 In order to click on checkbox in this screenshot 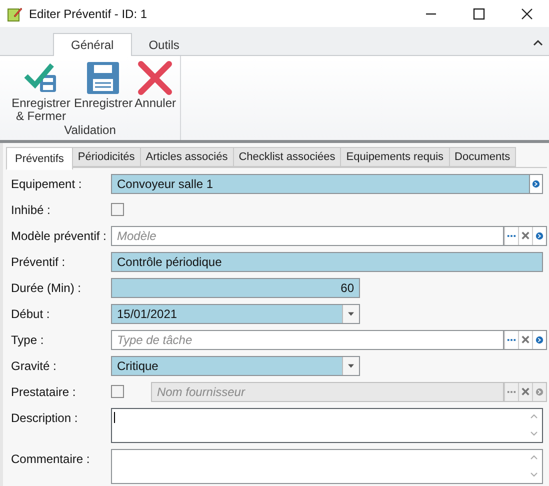, I will do `click(117, 209)`.